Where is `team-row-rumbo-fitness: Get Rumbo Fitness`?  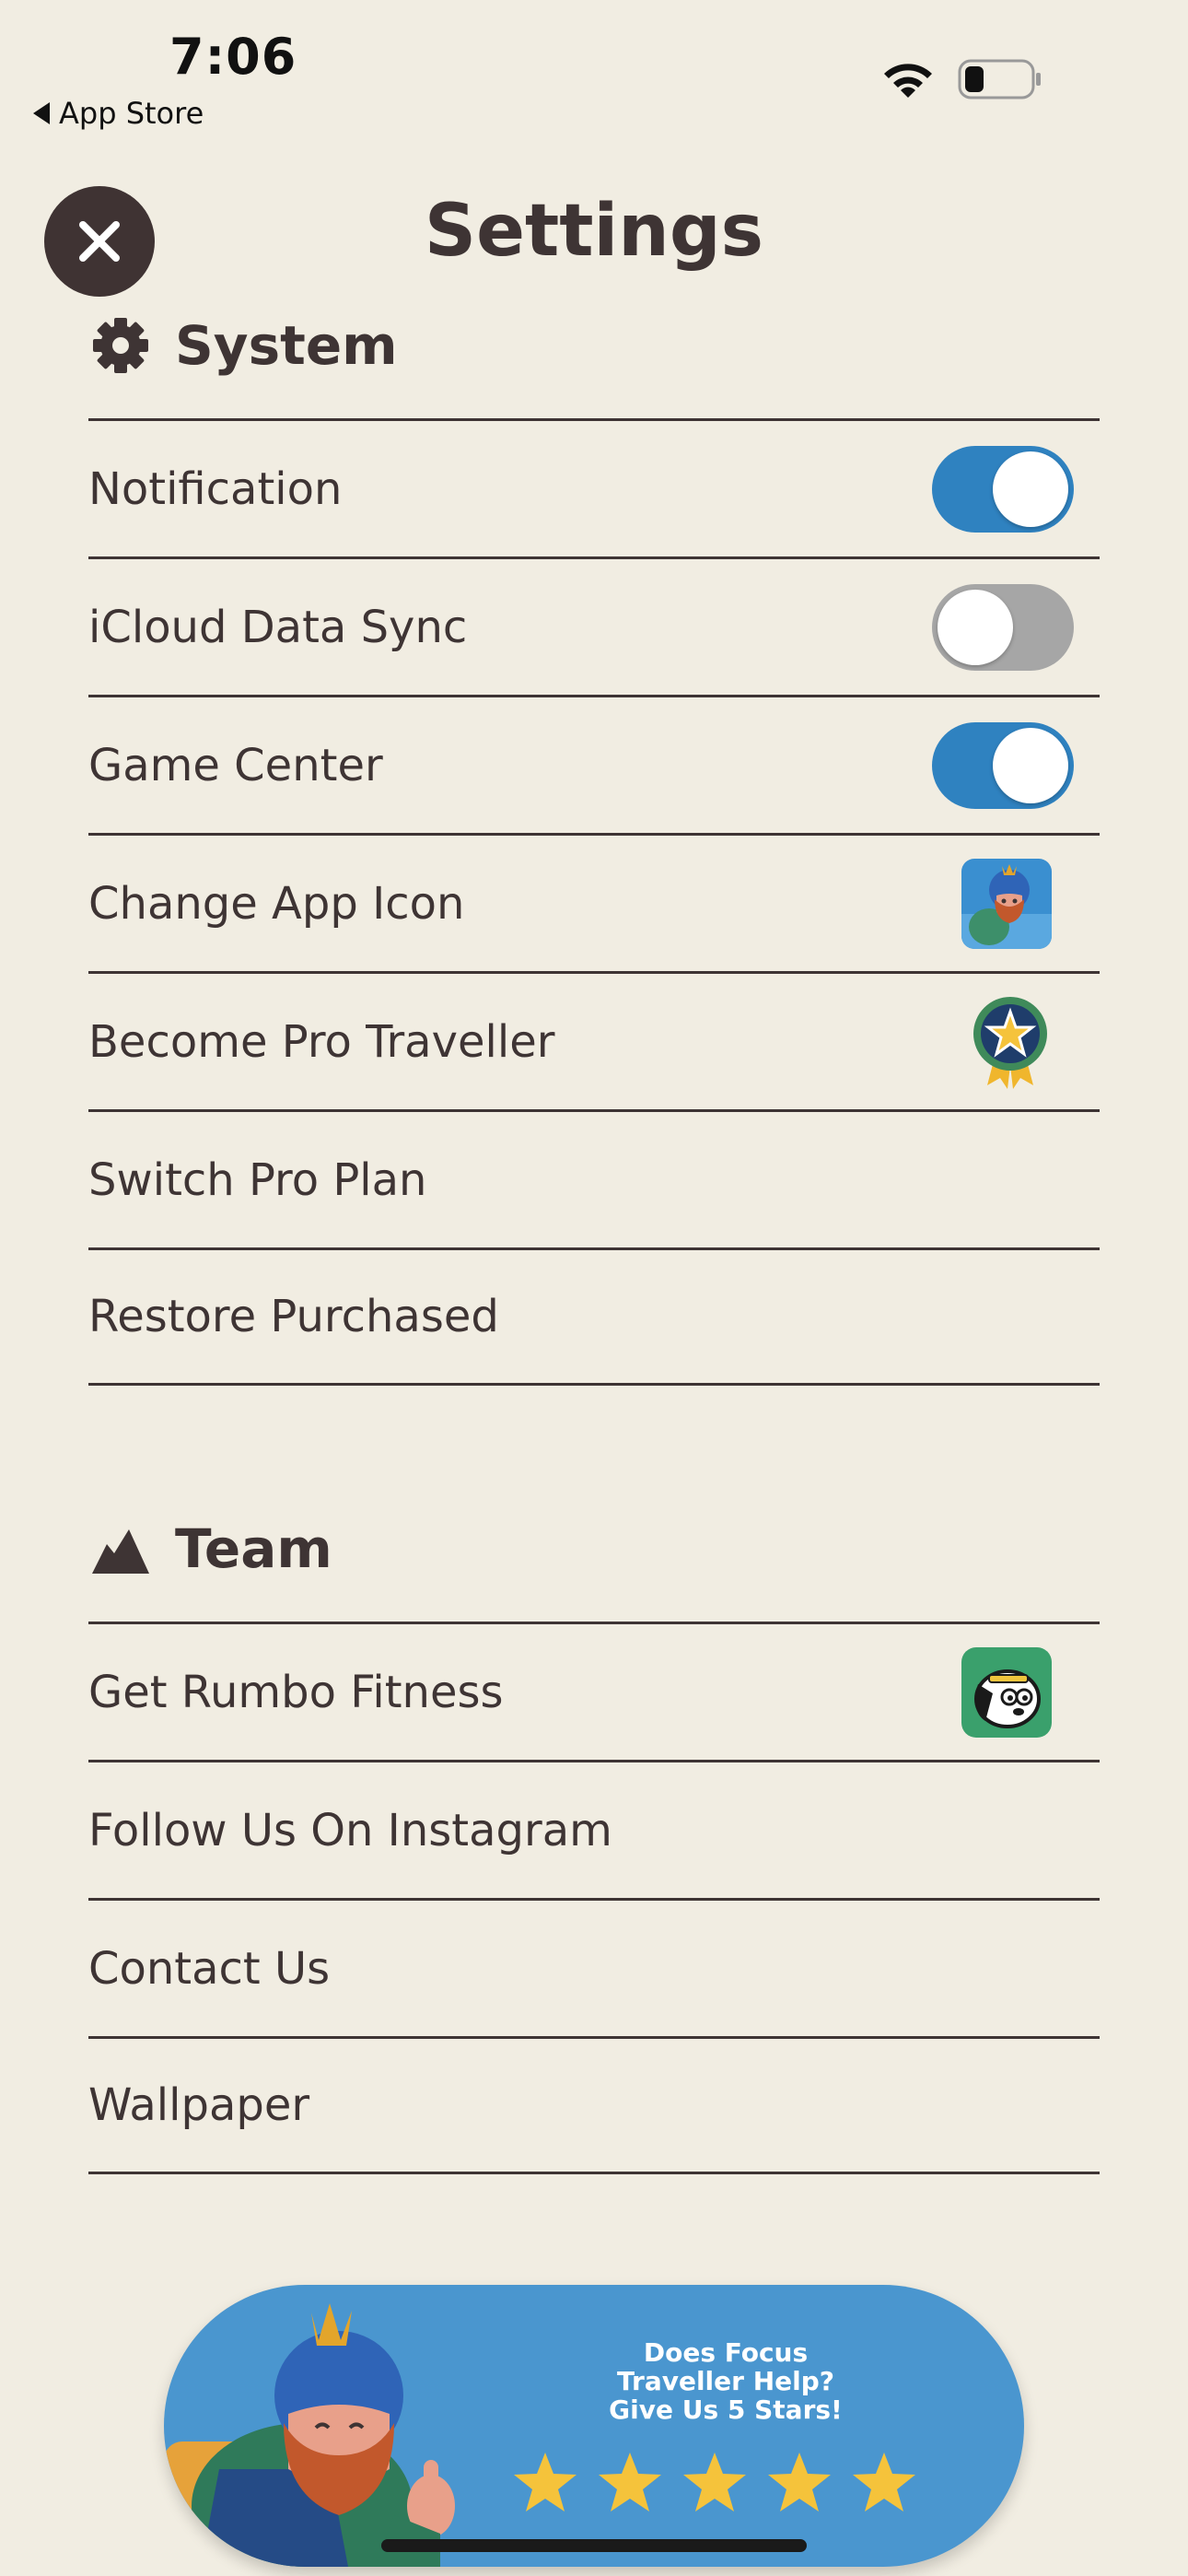 team-row-rumbo-fitness: Get Rumbo Fitness is located at coordinates (594, 1691).